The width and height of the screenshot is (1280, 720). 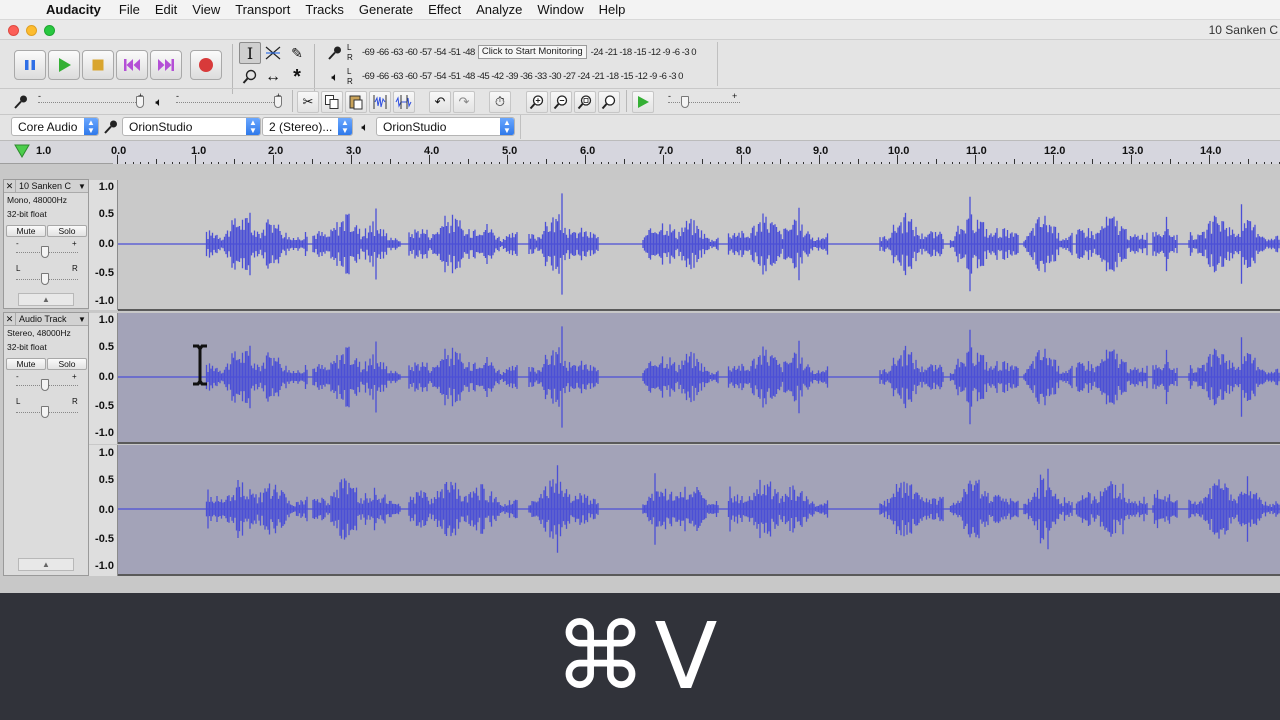 I want to click on play-speed-thumb, so click(x=685, y=102).